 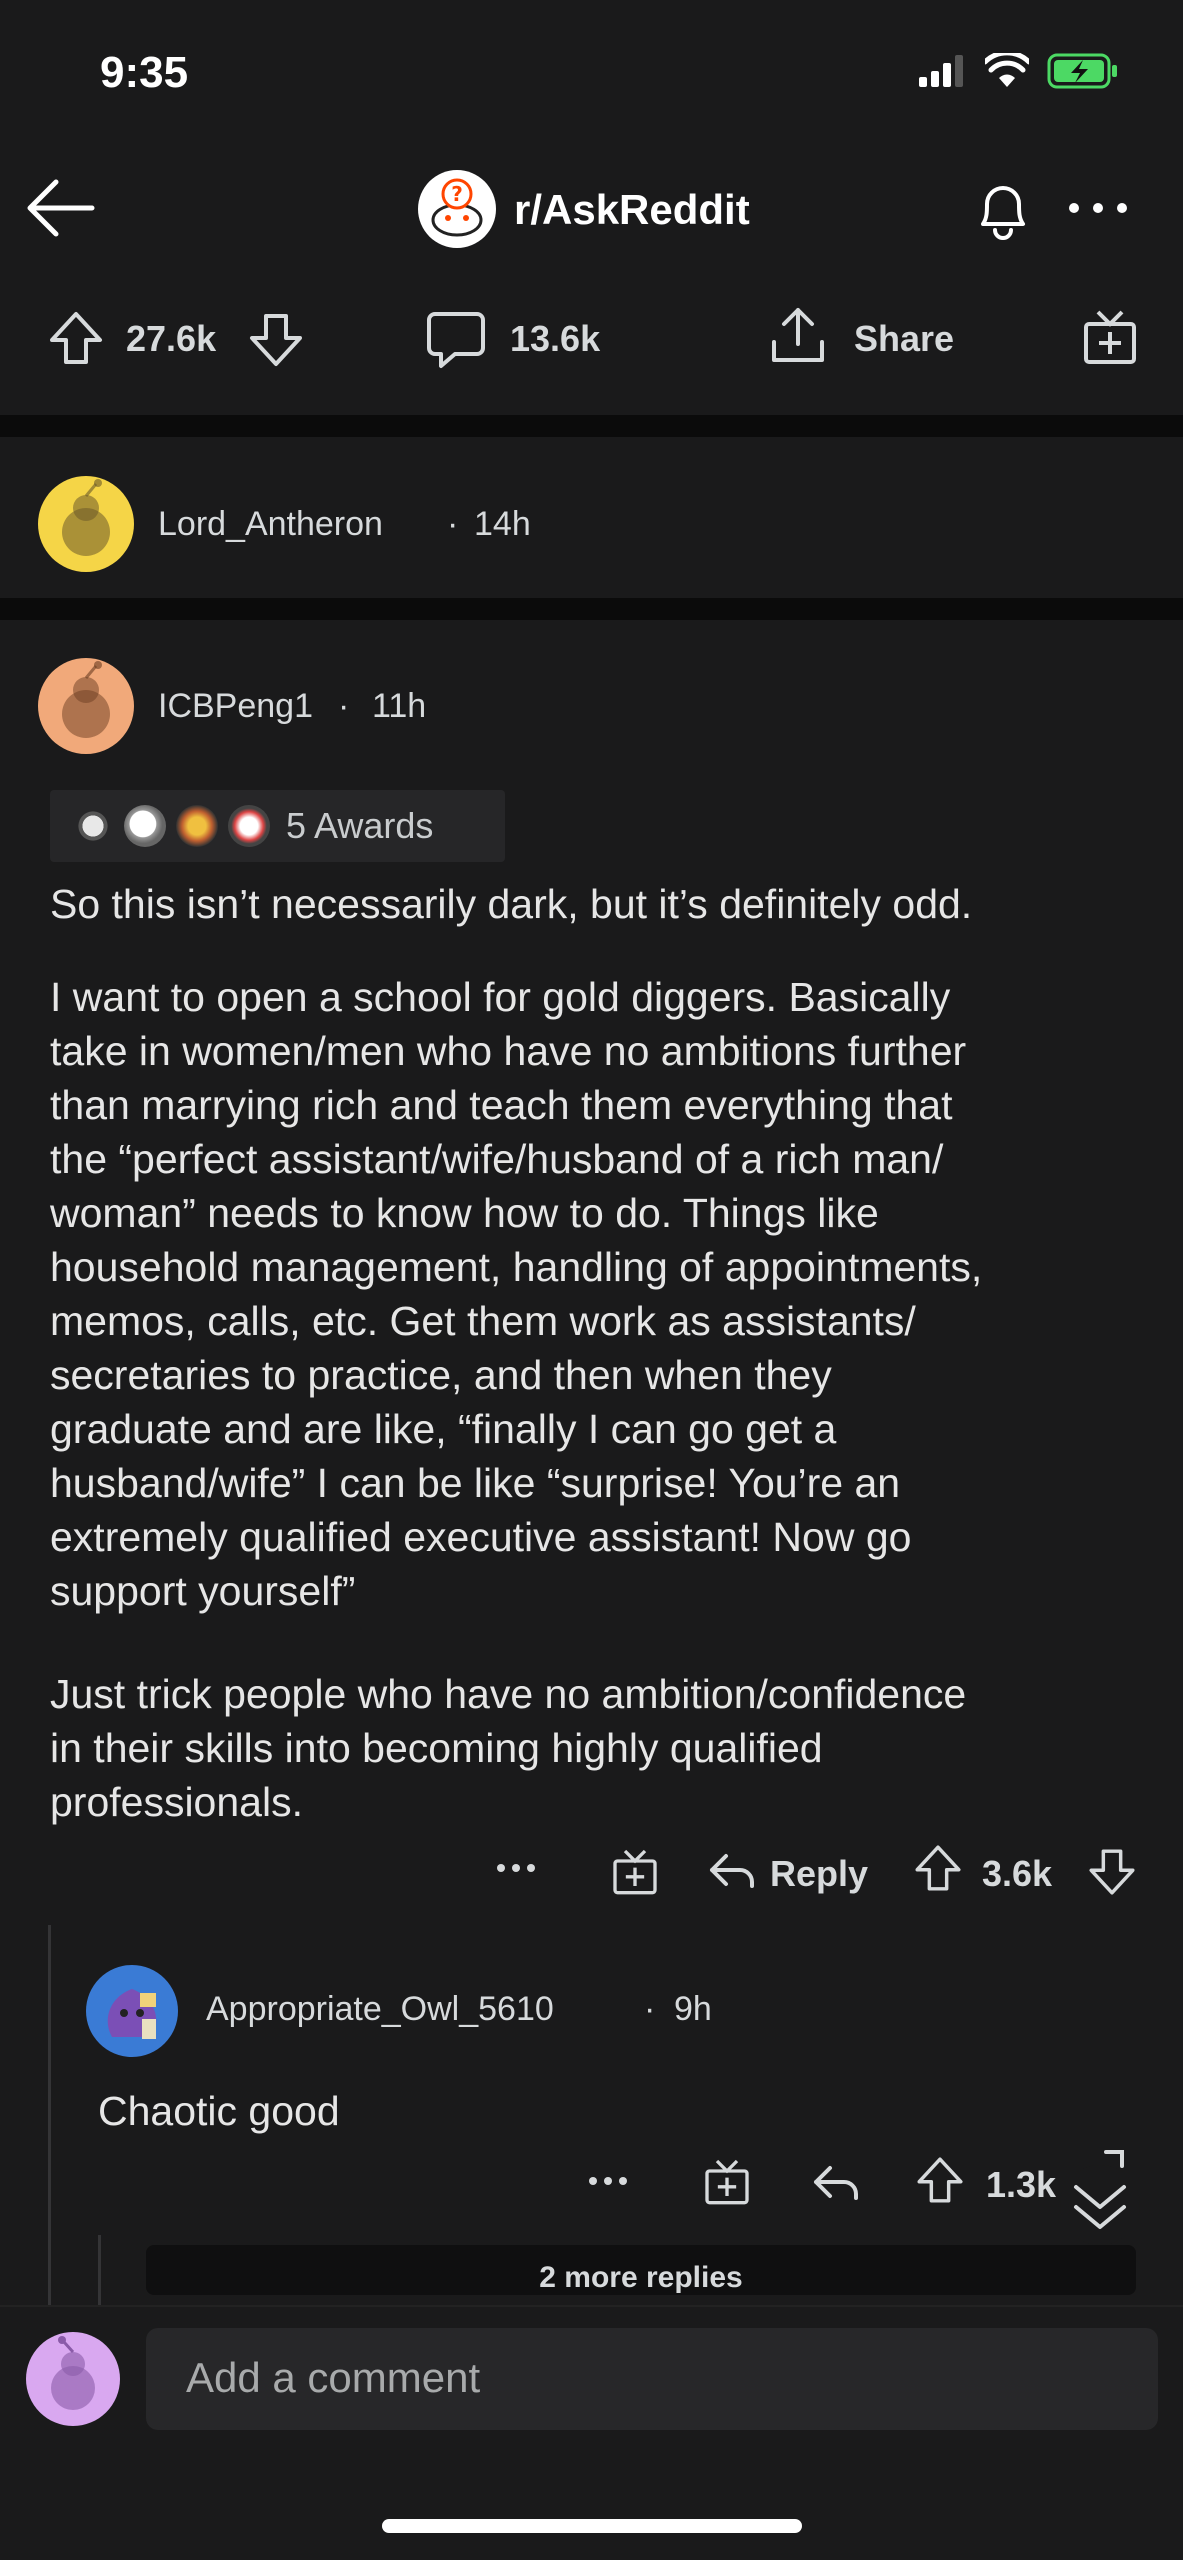 I want to click on battery-icon, so click(x=1082, y=71).